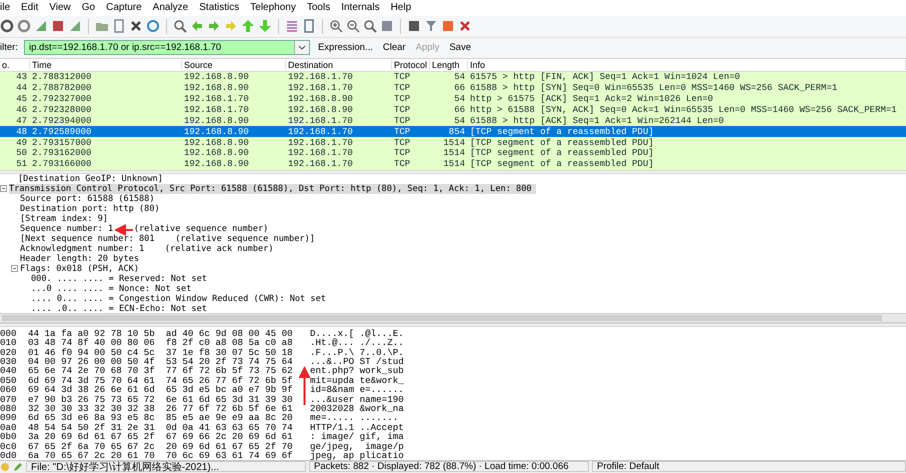 This screenshot has height=473, width=906. What do you see at coordinates (453, 77) in the screenshot?
I see `packet-row: 43 2.788312000 192.168.8.90 192.168.1.70 TCP 54 61575 > http [FIN, ACK] Seq=1 Ack=1 Win=1024 Len=0` at bounding box center [453, 77].